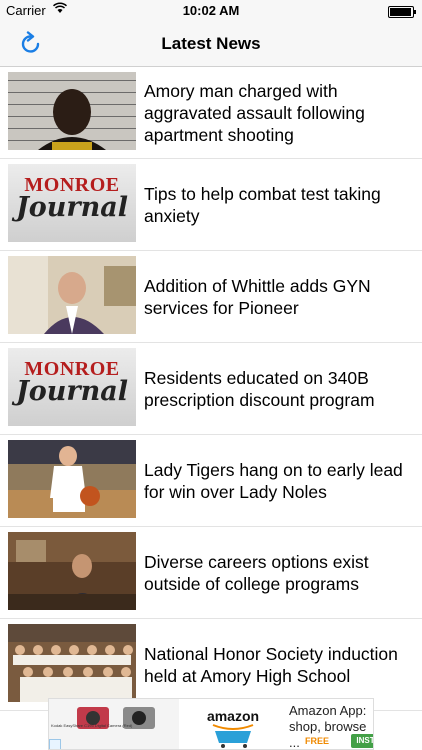 The image size is (422, 750). Describe the element at coordinates (72, 479) in the screenshot. I see `basketball-player-thumbnail` at that location.